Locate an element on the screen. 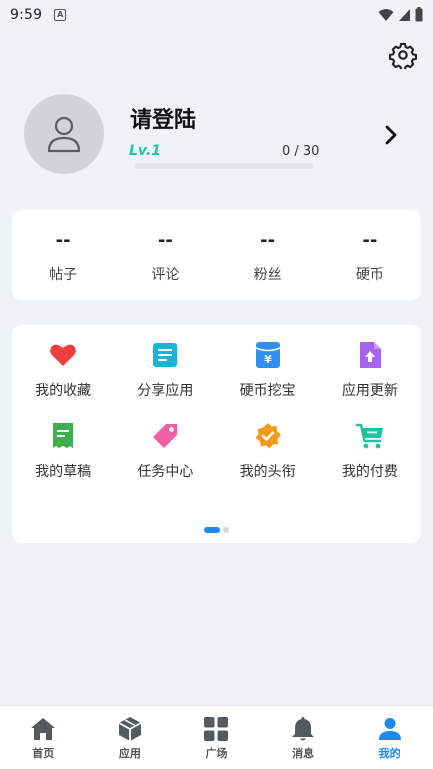  verified-badge-icon is located at coordinates (268, 436).